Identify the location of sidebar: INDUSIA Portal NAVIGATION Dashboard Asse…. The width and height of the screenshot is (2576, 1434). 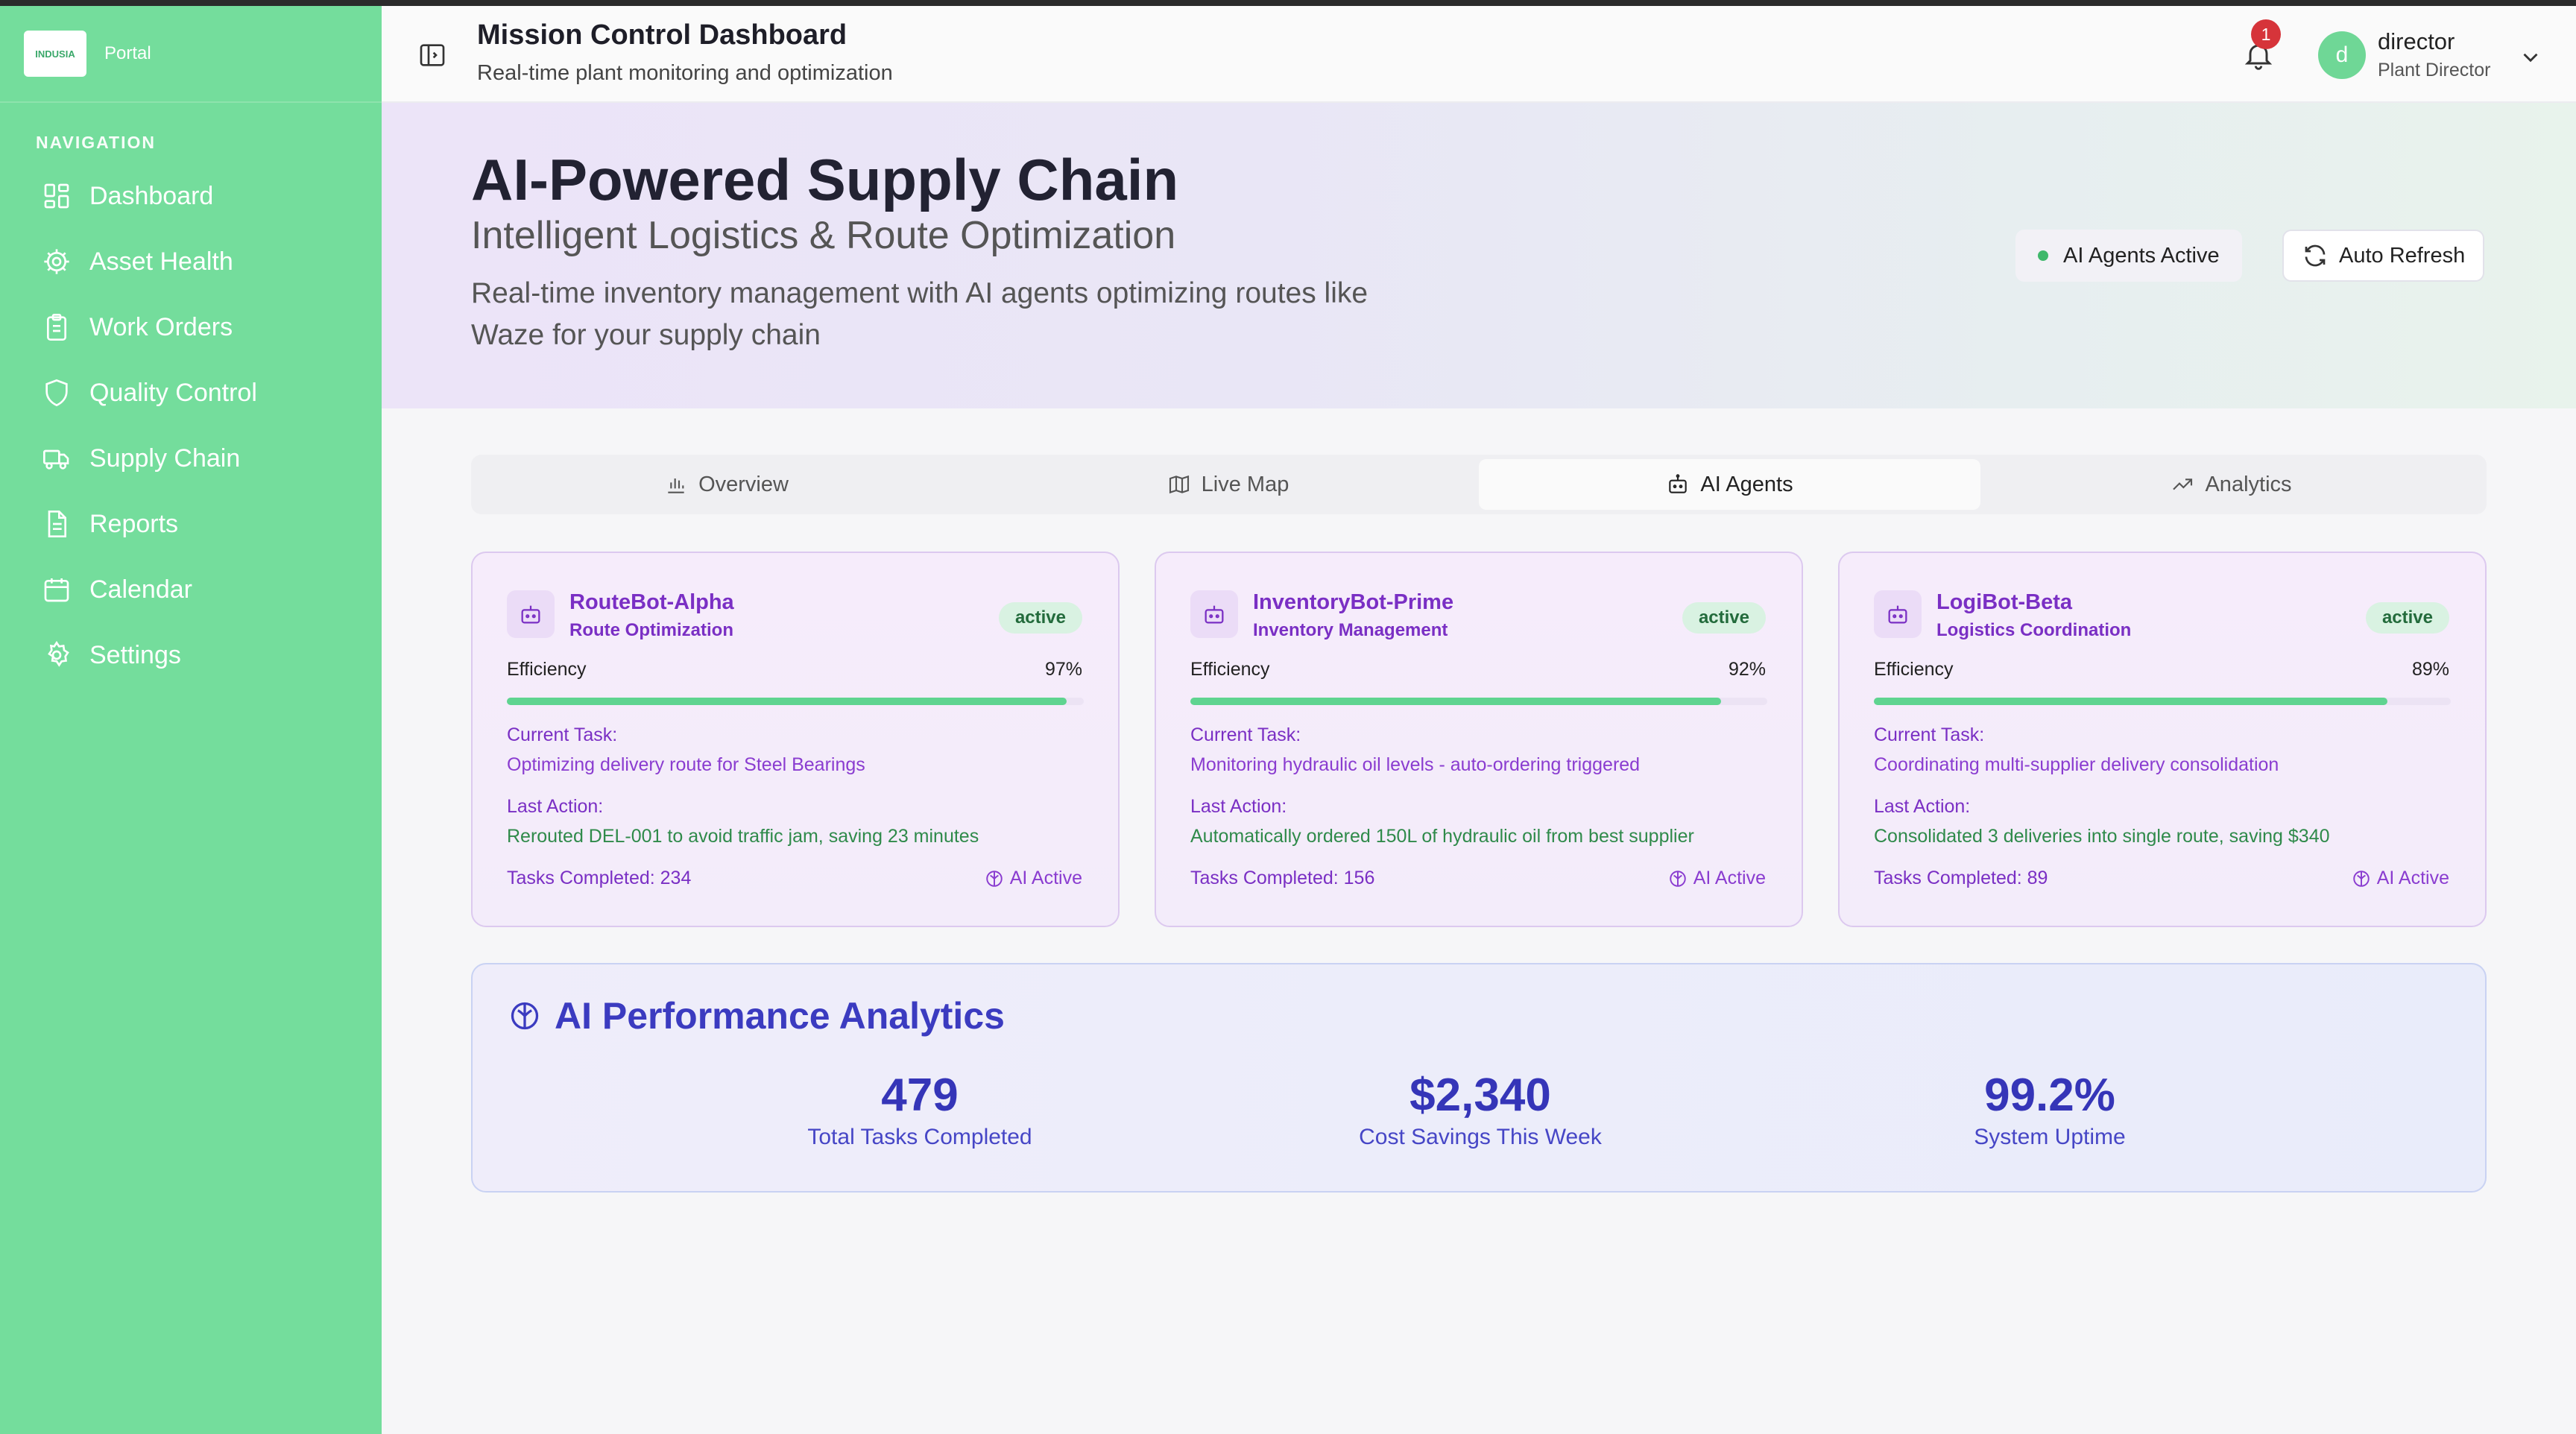
(191, 720).